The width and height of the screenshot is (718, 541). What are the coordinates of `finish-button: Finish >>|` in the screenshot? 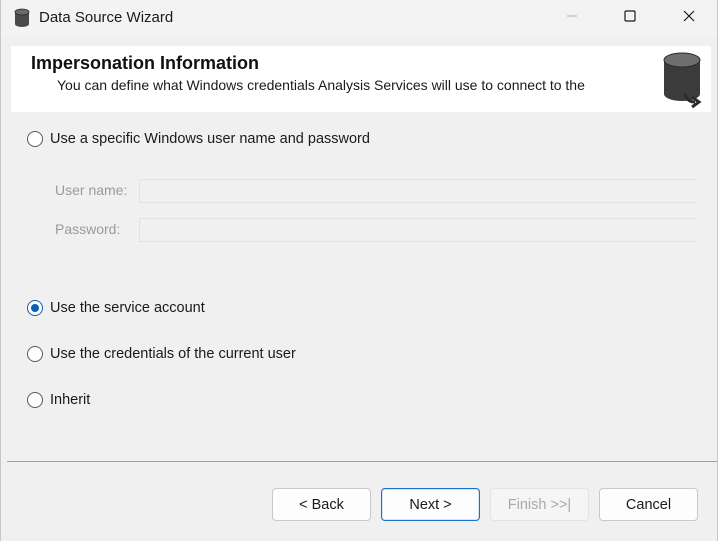 It's located at (539, 504).